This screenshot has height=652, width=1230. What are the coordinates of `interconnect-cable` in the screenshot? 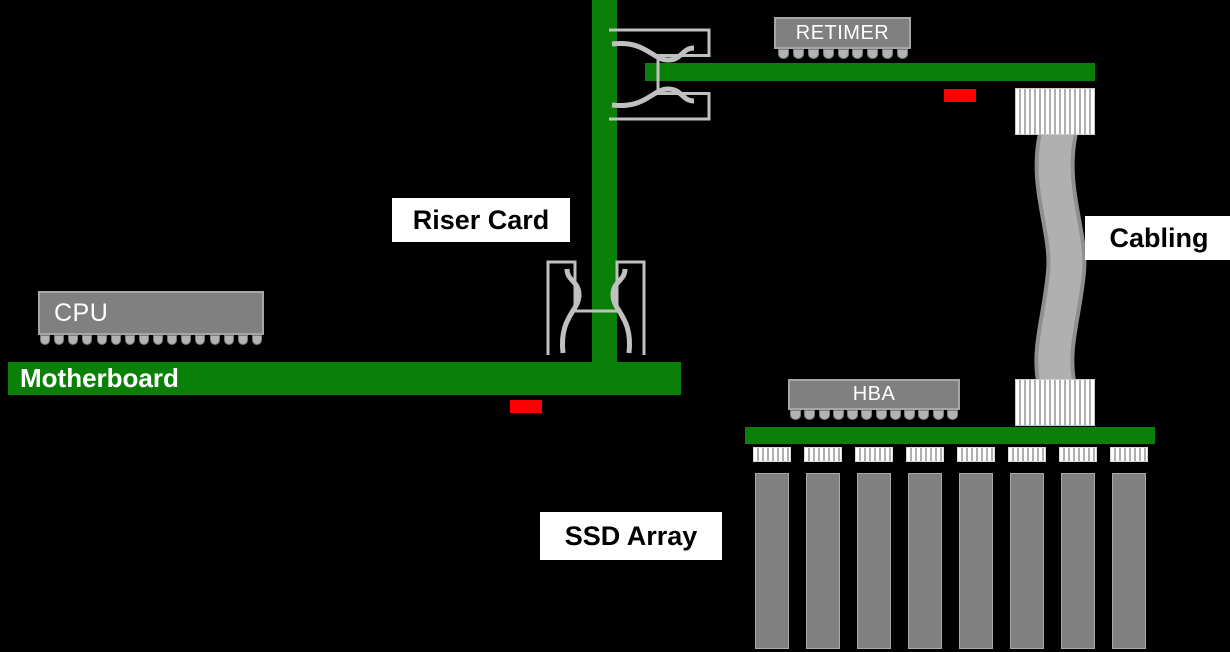 It's located at (1055, 257).